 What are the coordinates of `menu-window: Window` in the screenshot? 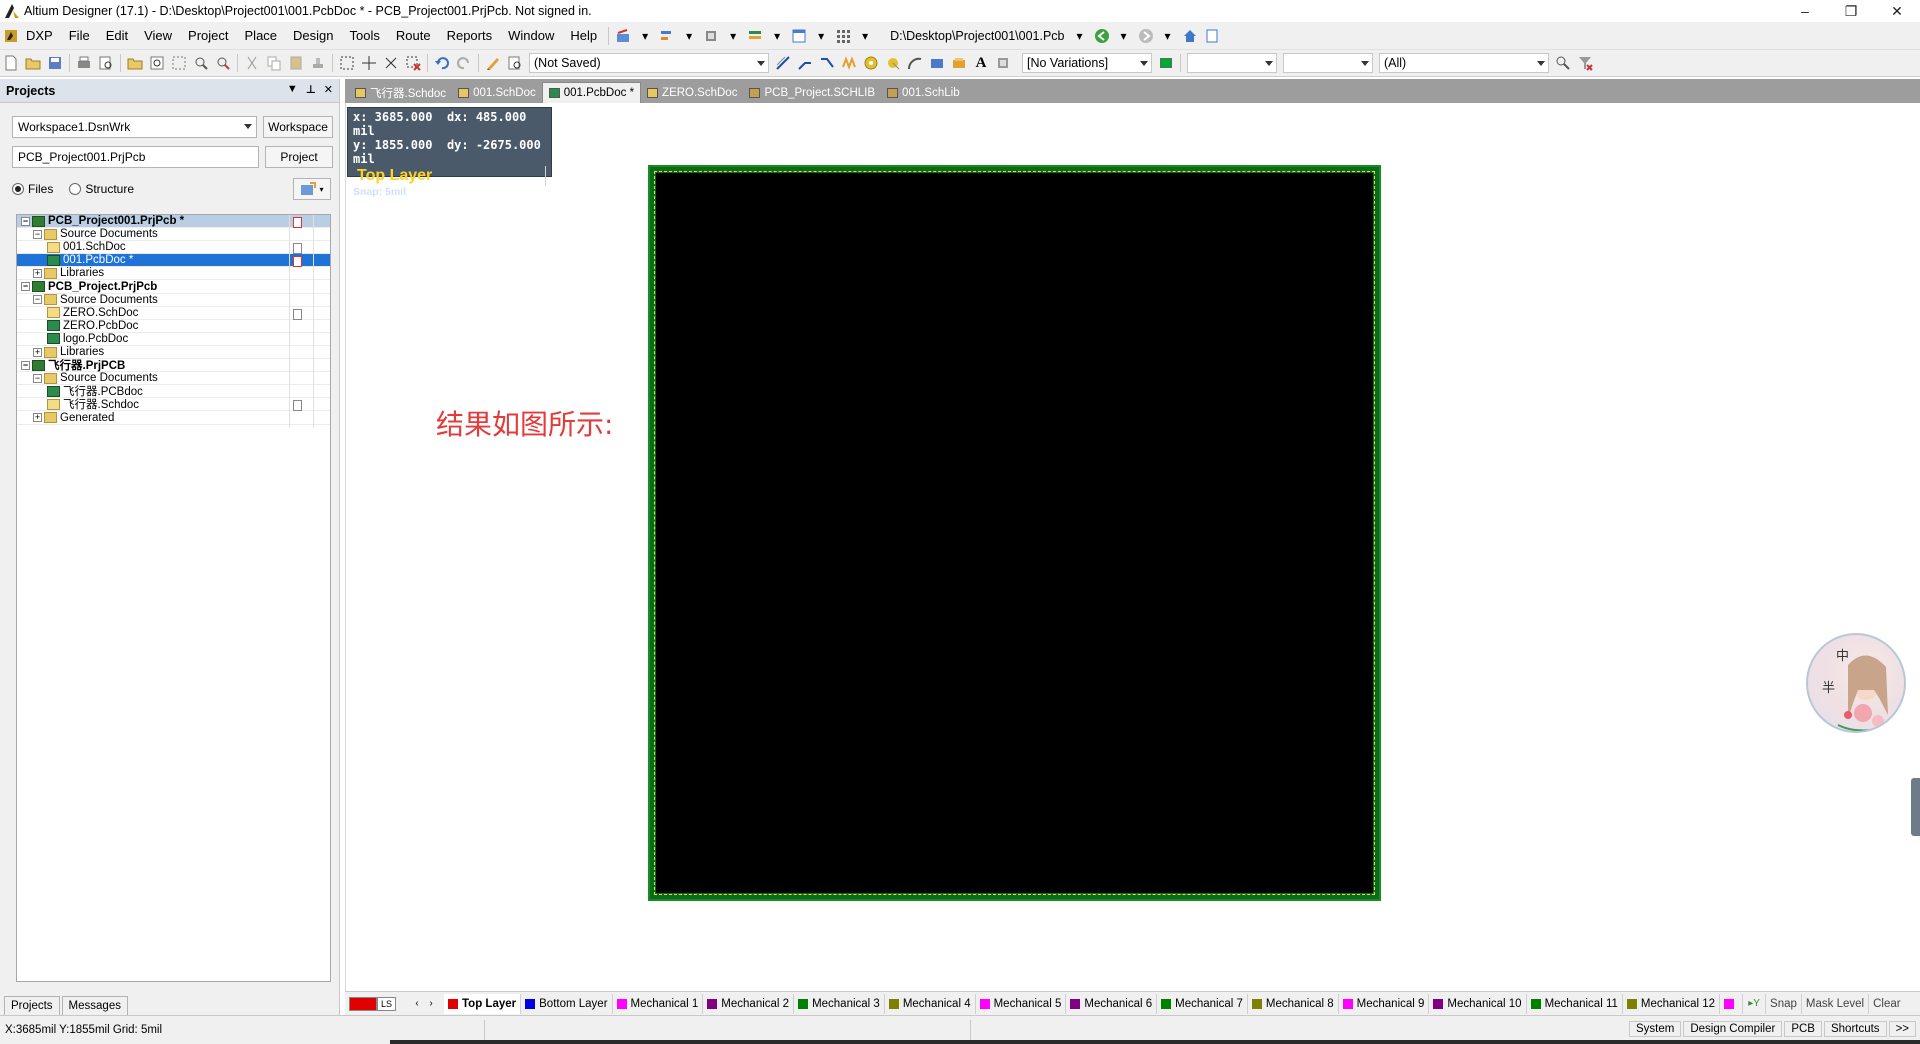 It's located at (531, 36).